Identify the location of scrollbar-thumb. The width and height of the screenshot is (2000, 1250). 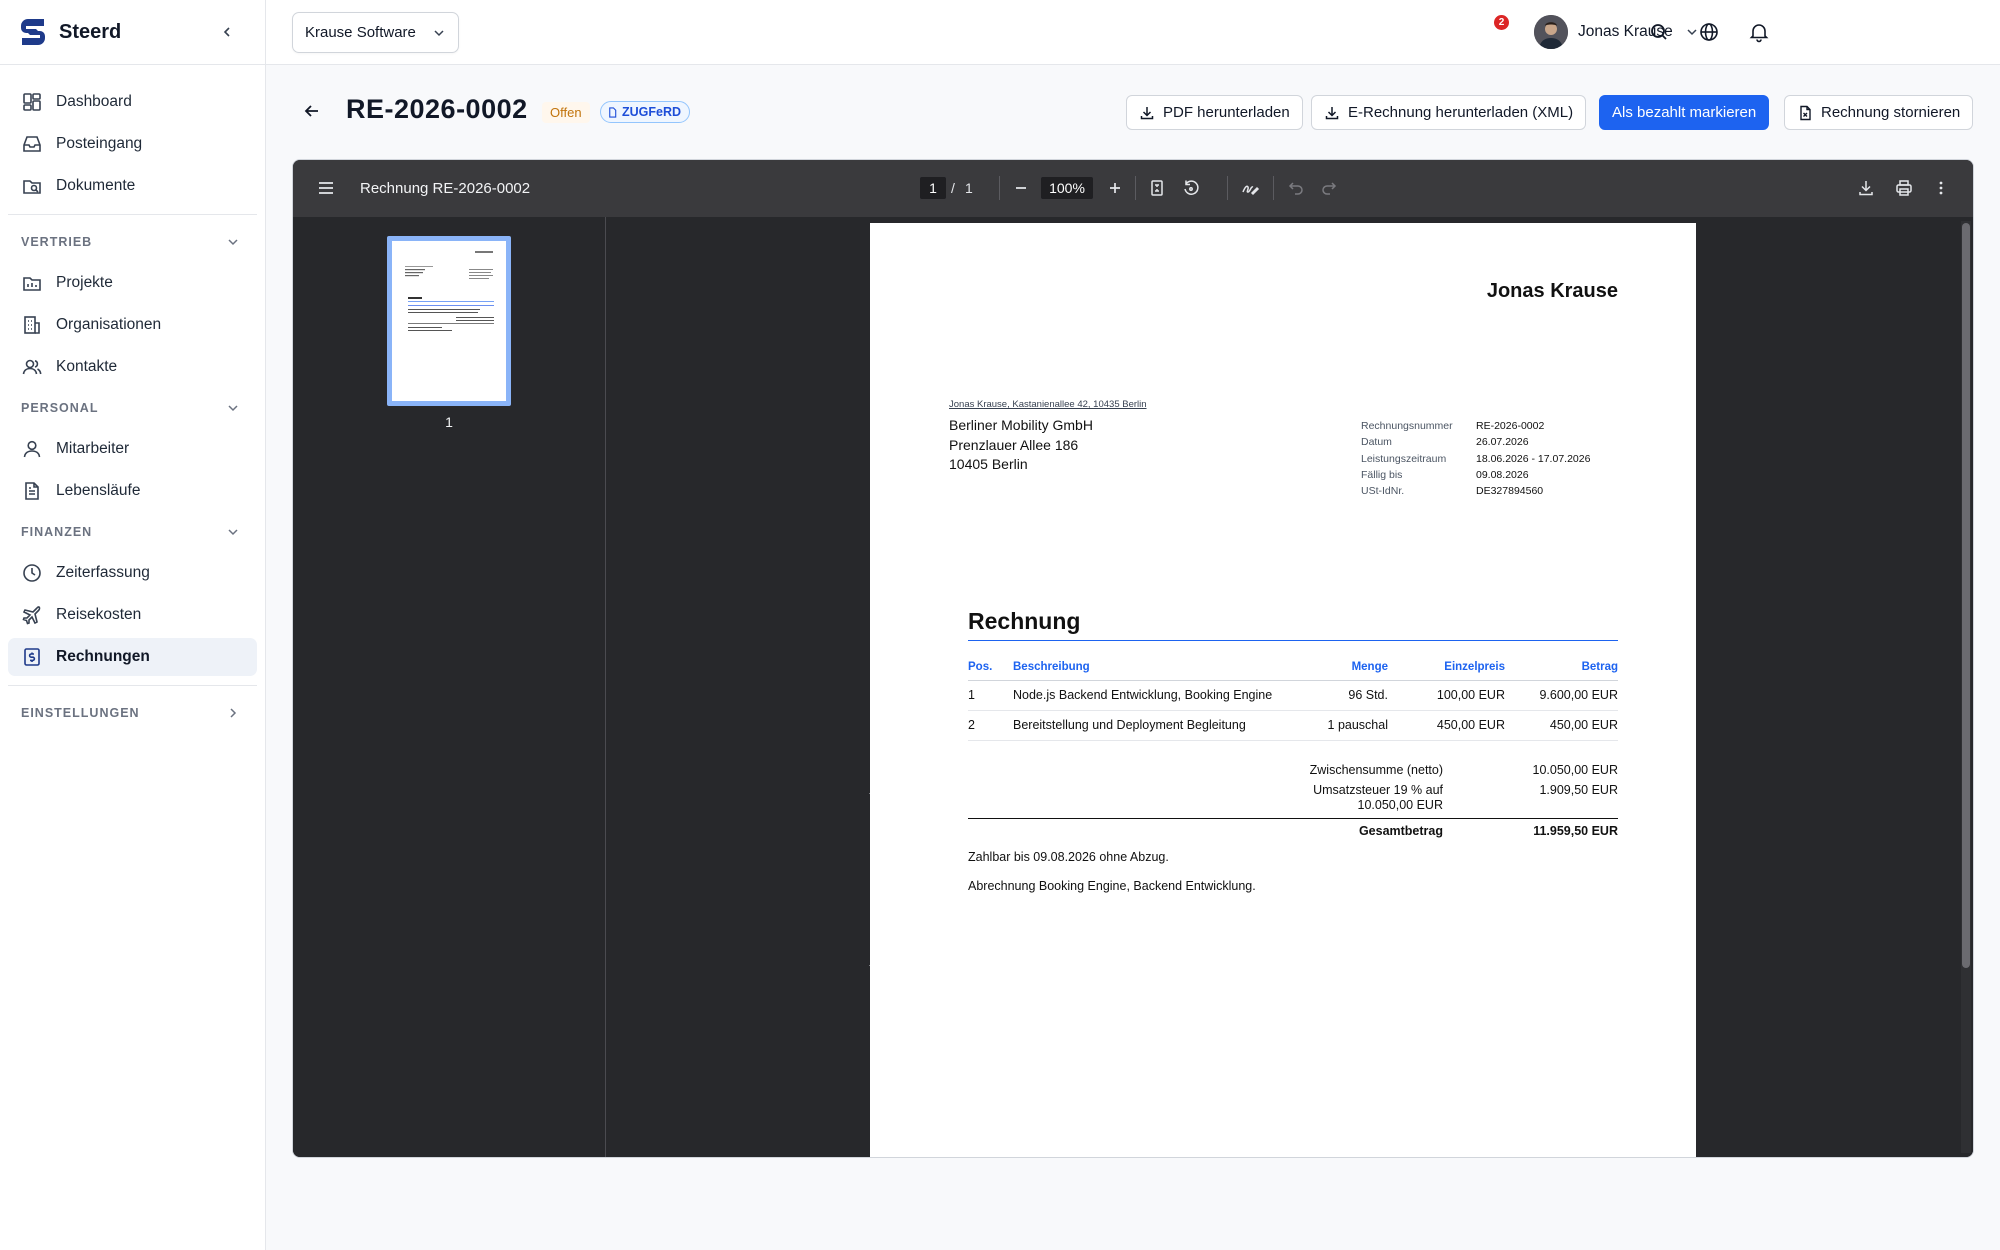
(1966, 595).